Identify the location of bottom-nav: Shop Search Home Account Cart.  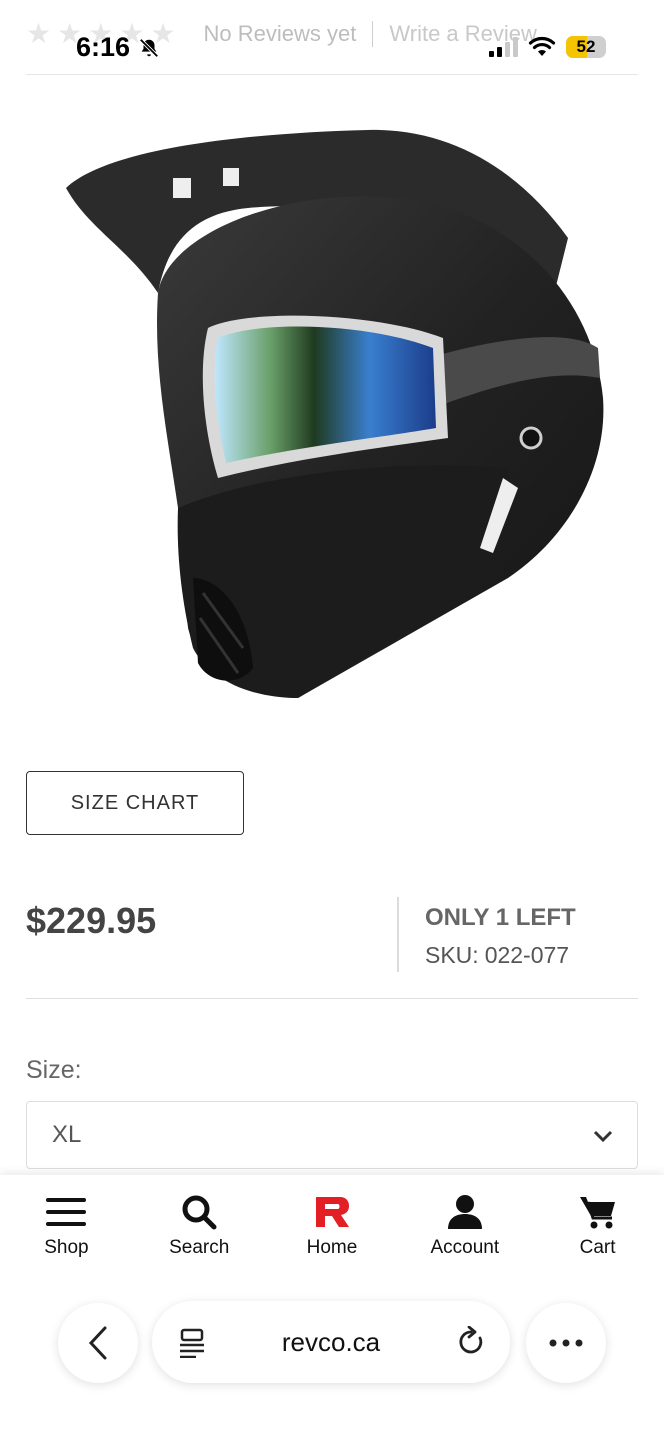
(332, 1225).